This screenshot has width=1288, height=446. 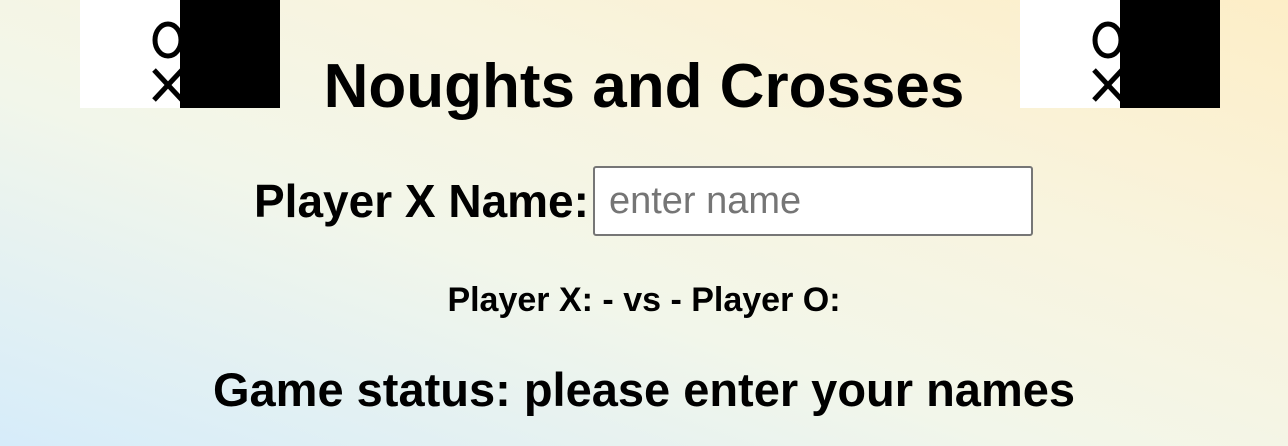 What do you see at coordinates (520, 300) in the screenshot?
I see `player-x-label: Player X:` at bounding box center [520, 300].